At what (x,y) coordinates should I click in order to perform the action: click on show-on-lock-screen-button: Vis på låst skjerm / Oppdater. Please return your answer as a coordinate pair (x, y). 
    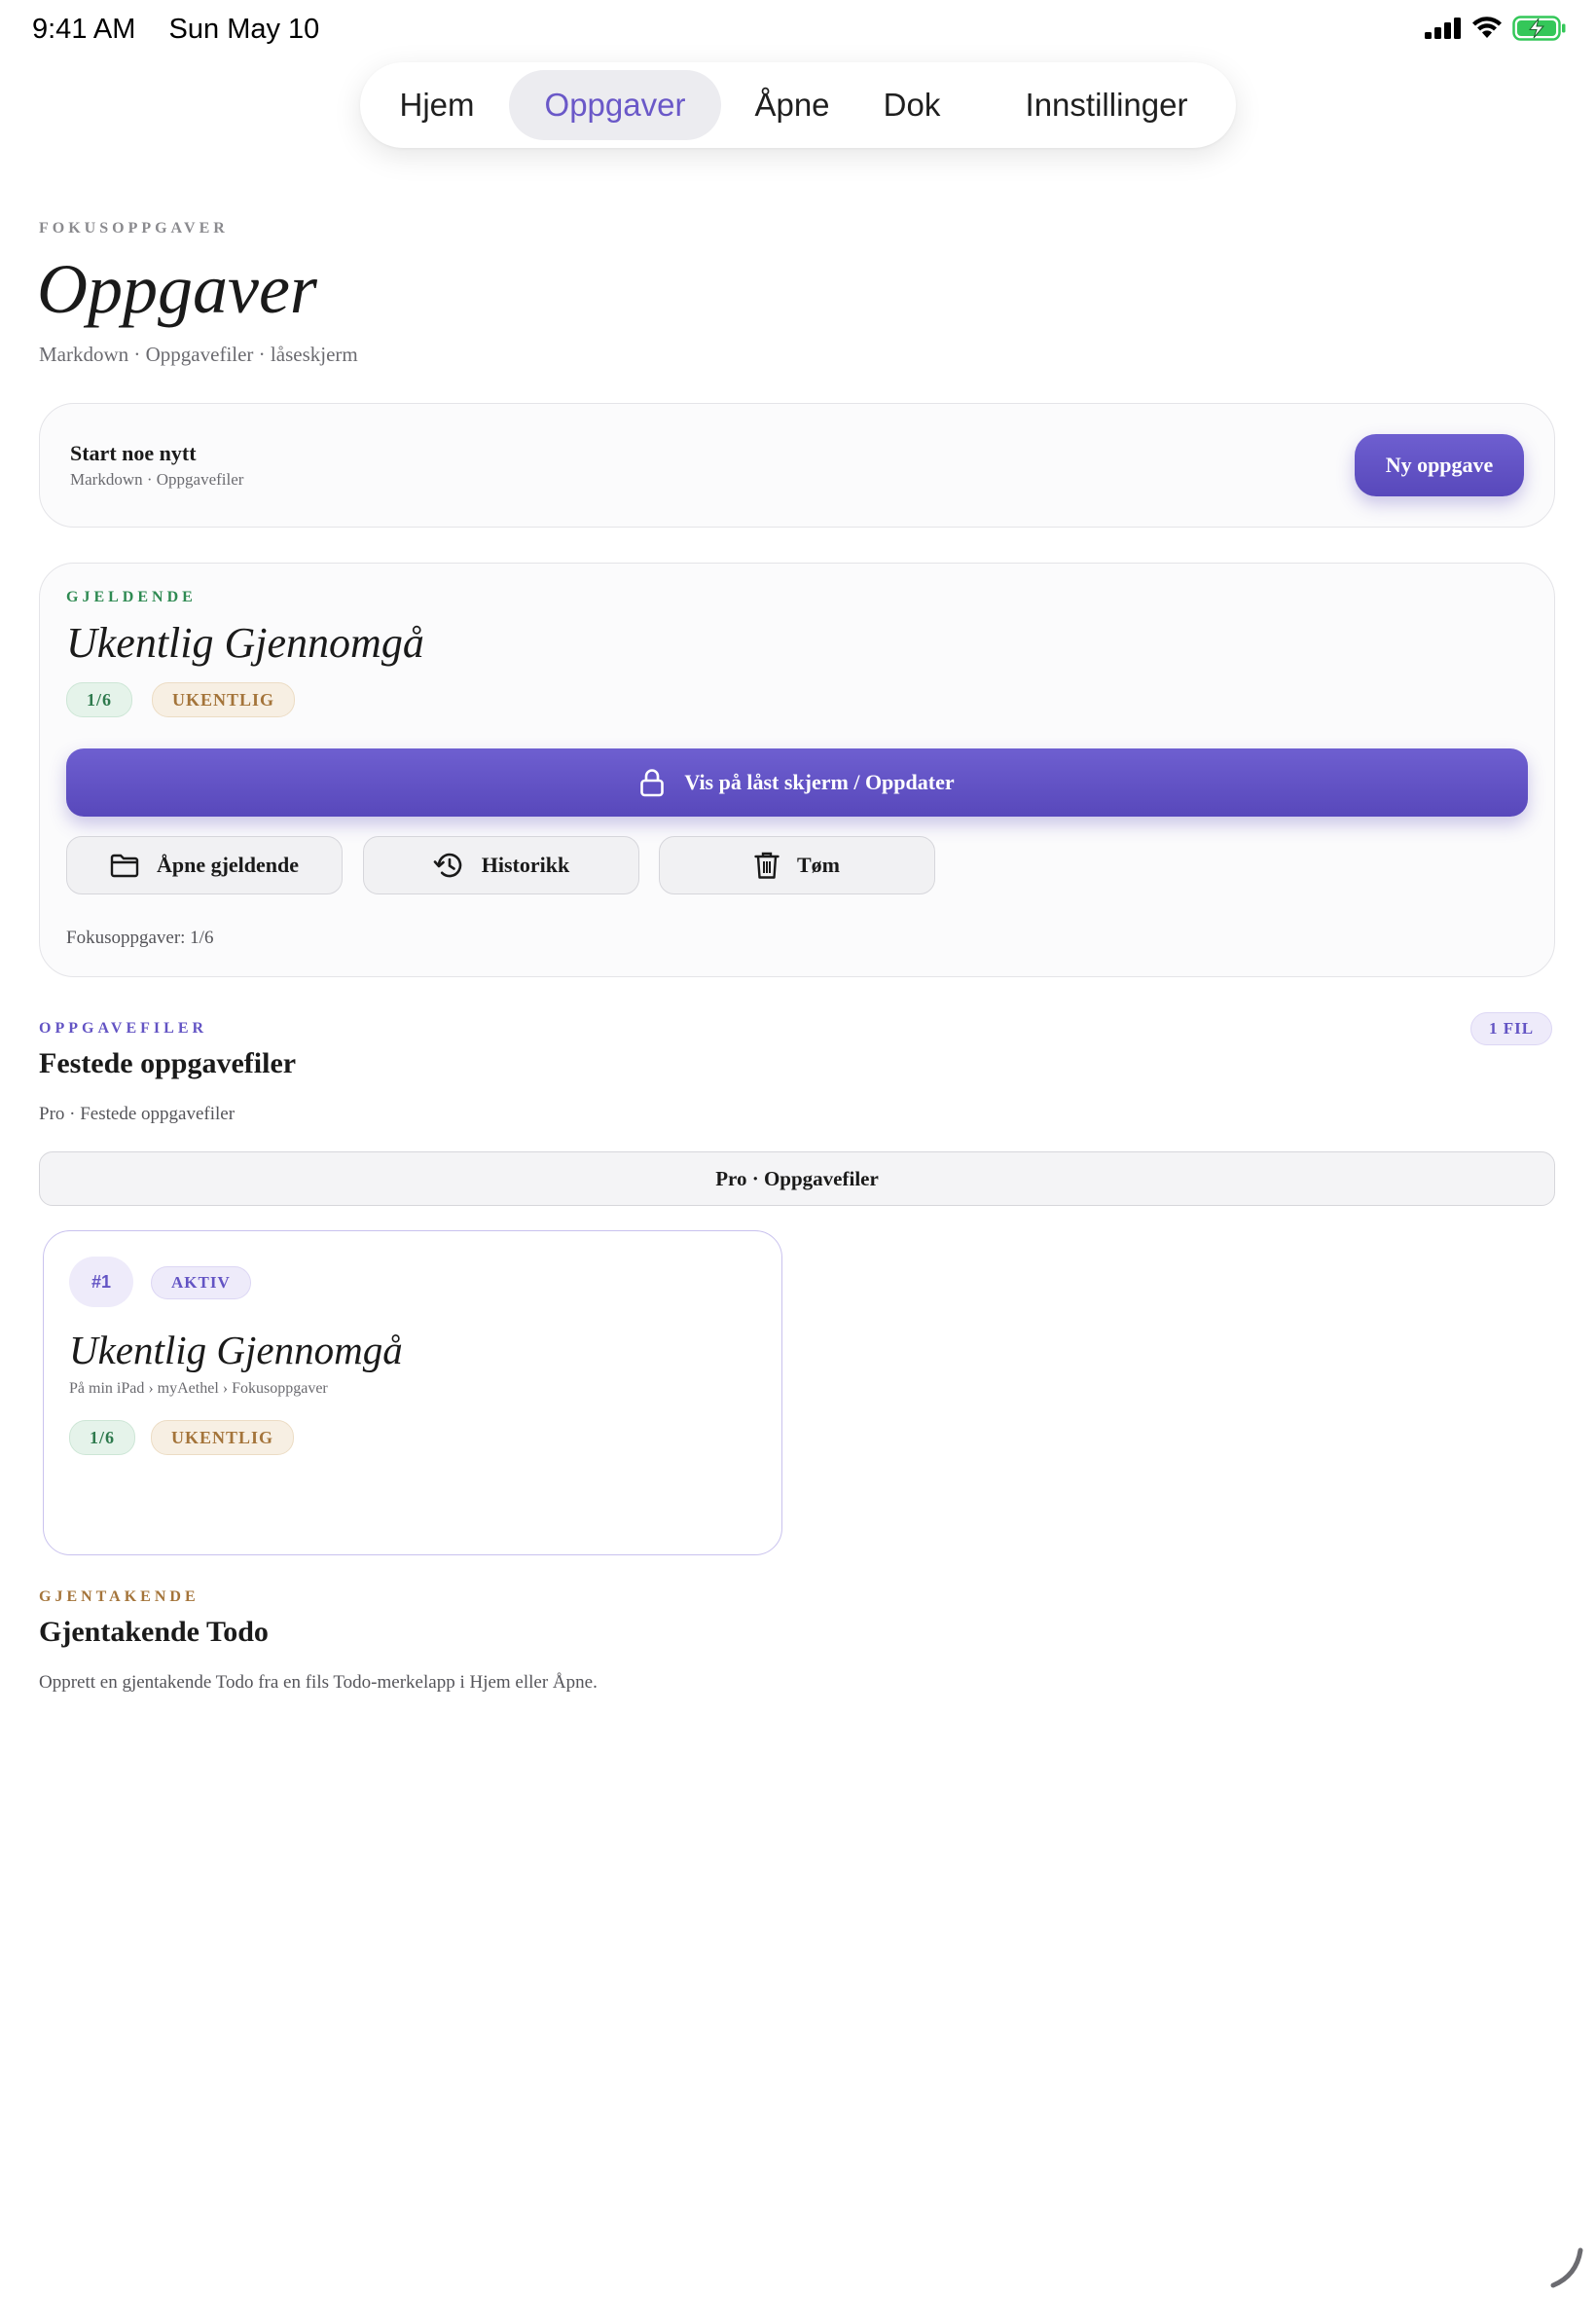
    Looking at the image, I should click on (797, 782).